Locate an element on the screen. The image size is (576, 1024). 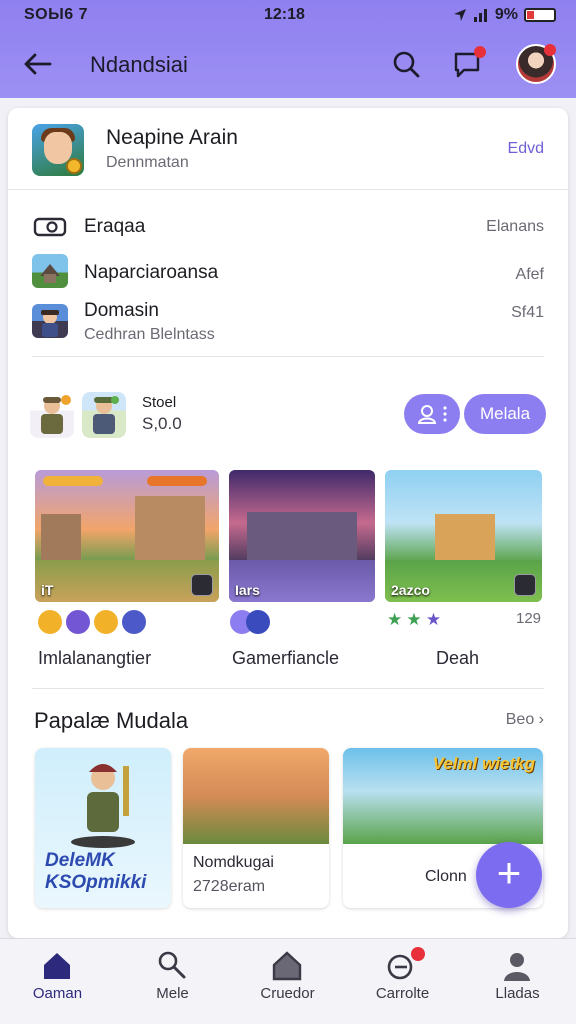
nav-label: Cruedor is located at coordinates (287, 993).